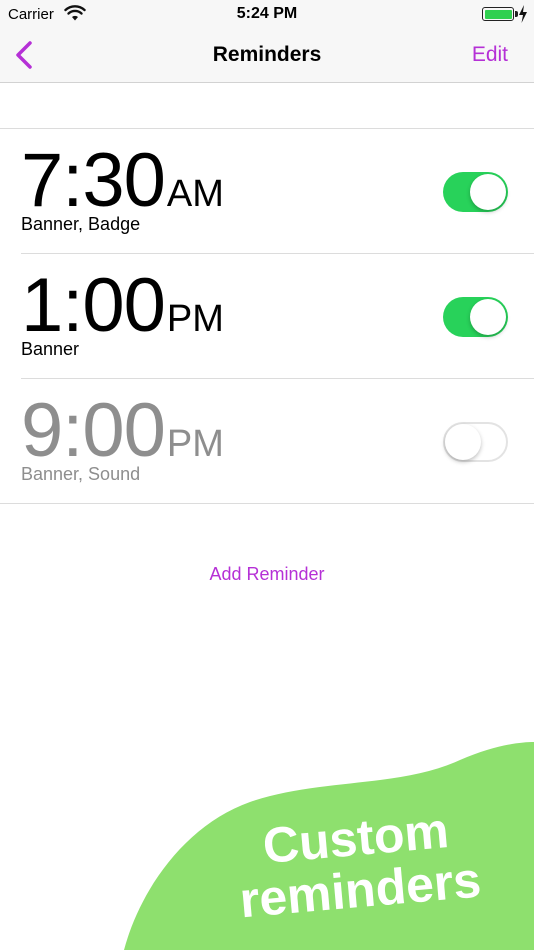 The width and height of the screenshot is (534, 950). Describe the element at coordinates (267, 441) in the screenshot. I see `reminder-row: 9:00PM Banner, Sound` at that location.